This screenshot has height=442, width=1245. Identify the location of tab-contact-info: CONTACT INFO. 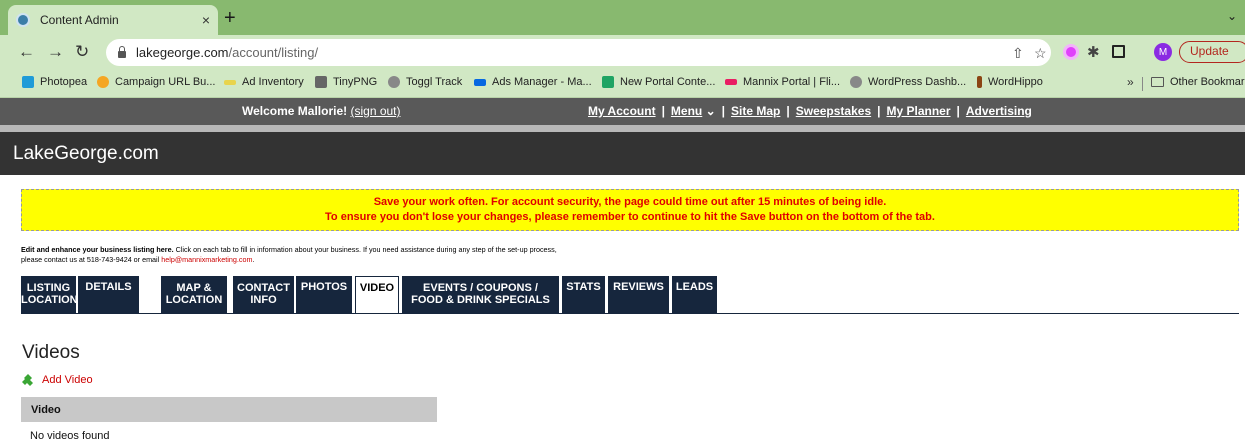
(263, 294).